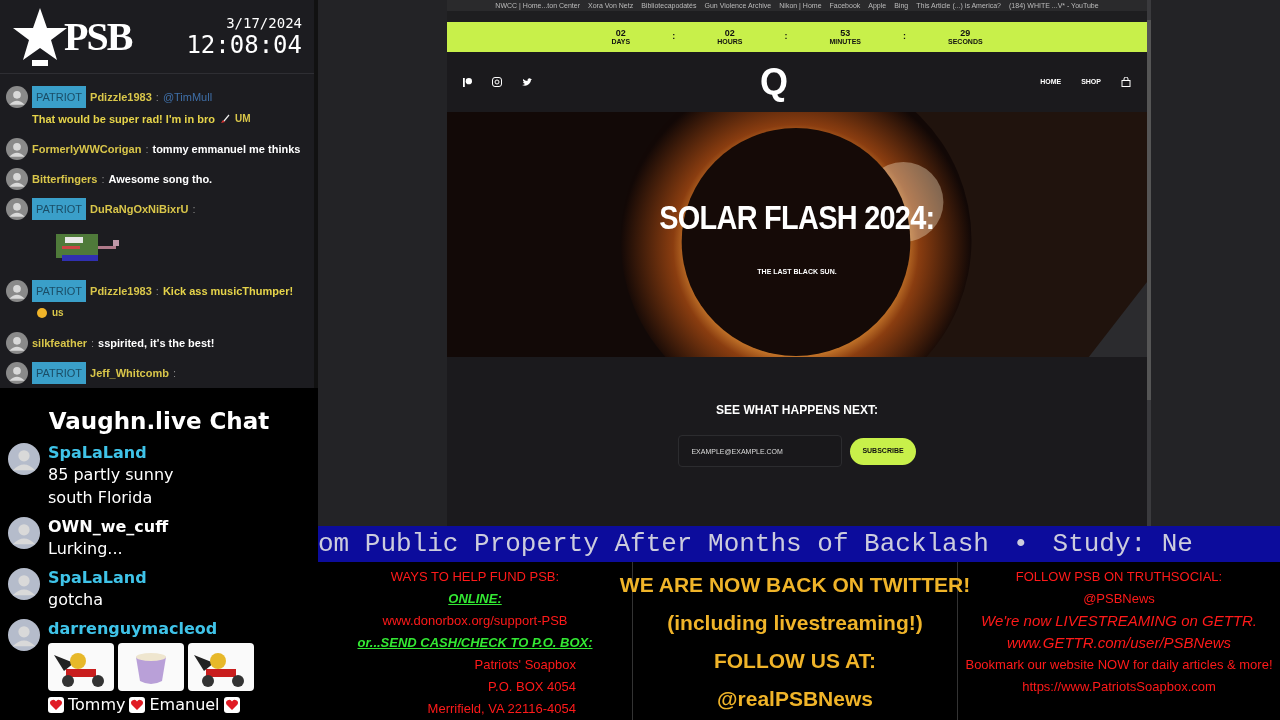 The image size is (1280, 720). I want to click on stream-clock: 12:08:04, so click(244, 44).